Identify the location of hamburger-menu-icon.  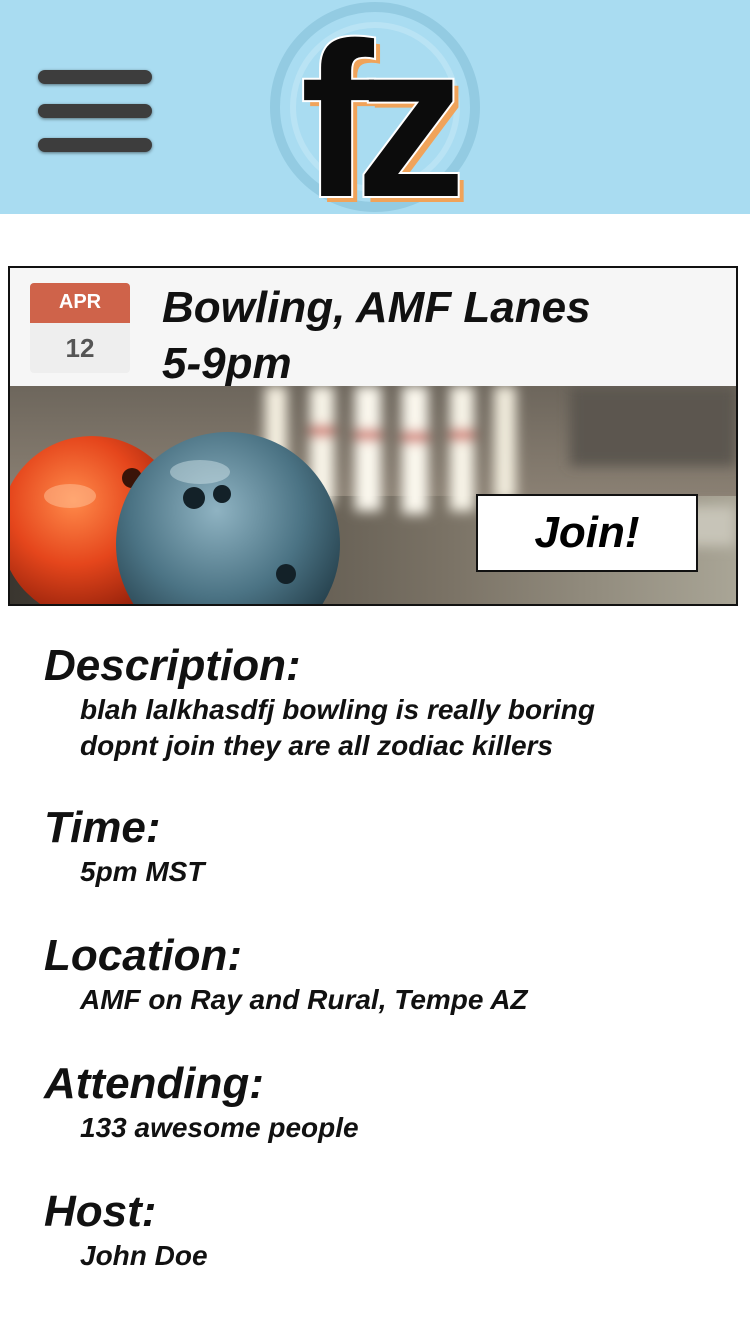
(96, 112).